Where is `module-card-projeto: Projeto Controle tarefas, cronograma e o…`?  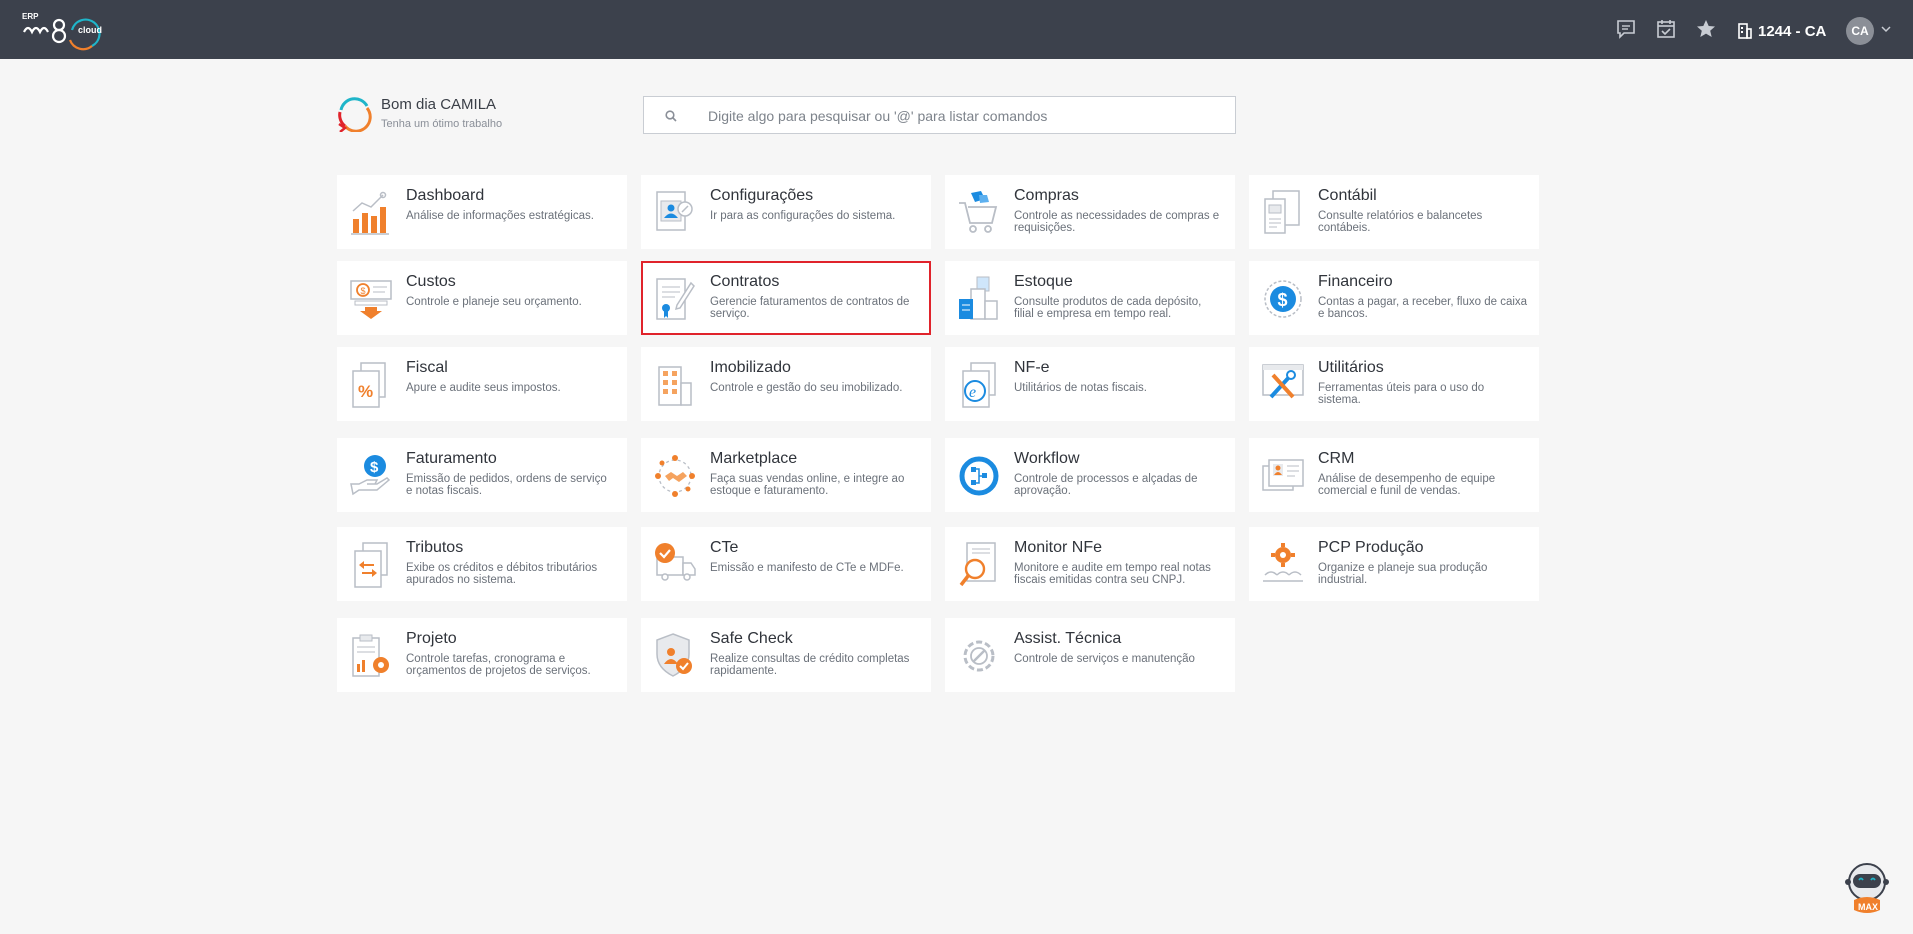
module-card-projeto: Projeto Controle tarefas, cronograma e o… is located at coordinates (482, 655).